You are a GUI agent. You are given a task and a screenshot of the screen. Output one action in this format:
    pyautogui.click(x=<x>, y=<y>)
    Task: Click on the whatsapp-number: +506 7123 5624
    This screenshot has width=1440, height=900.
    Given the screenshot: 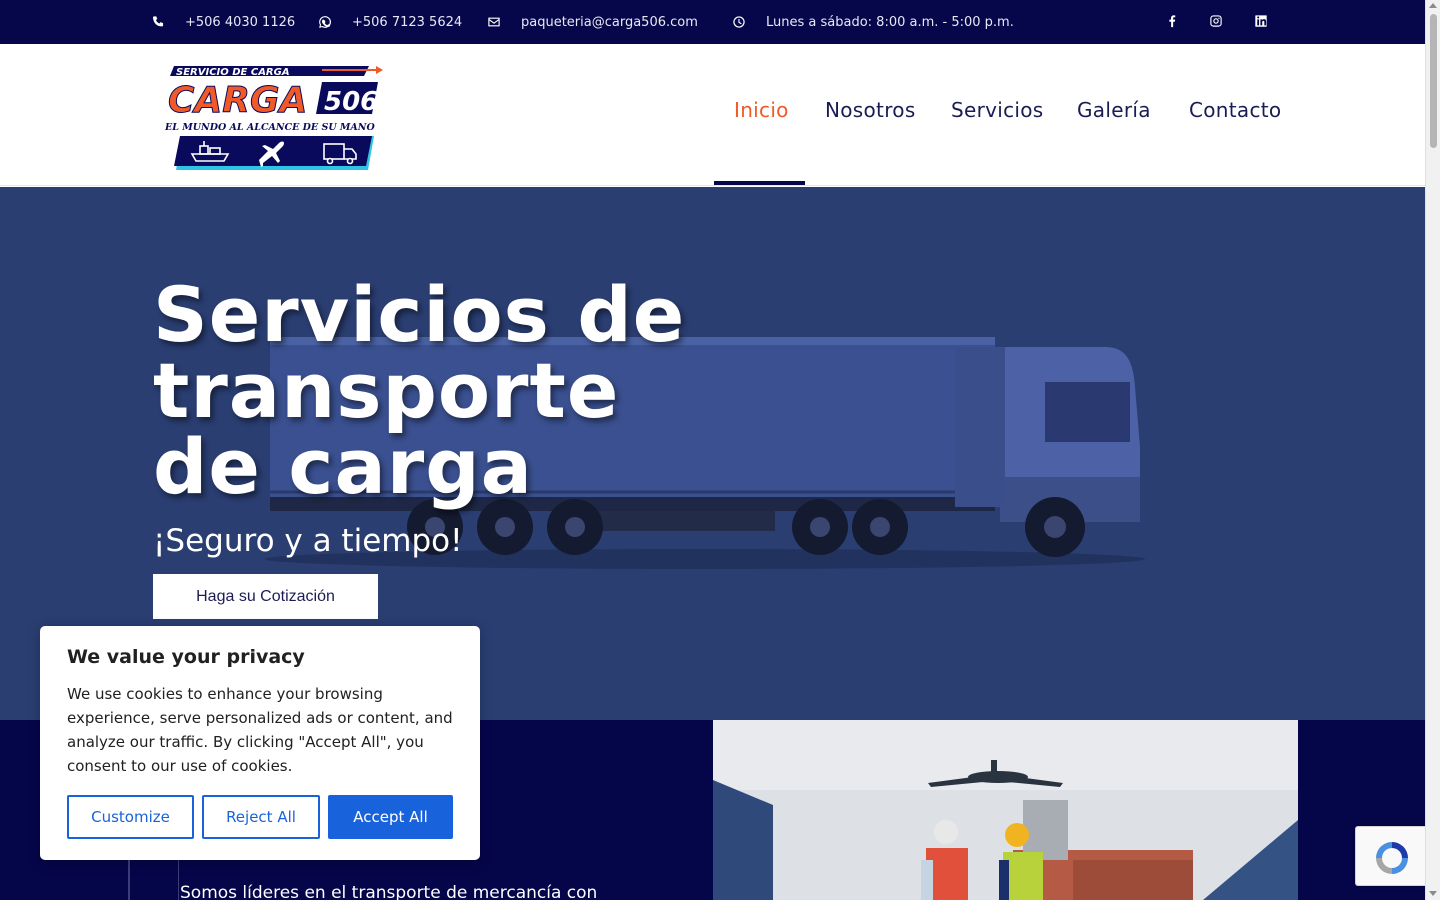 What is the action you would take?
    pyautogui.click(x=407, y=22)
    